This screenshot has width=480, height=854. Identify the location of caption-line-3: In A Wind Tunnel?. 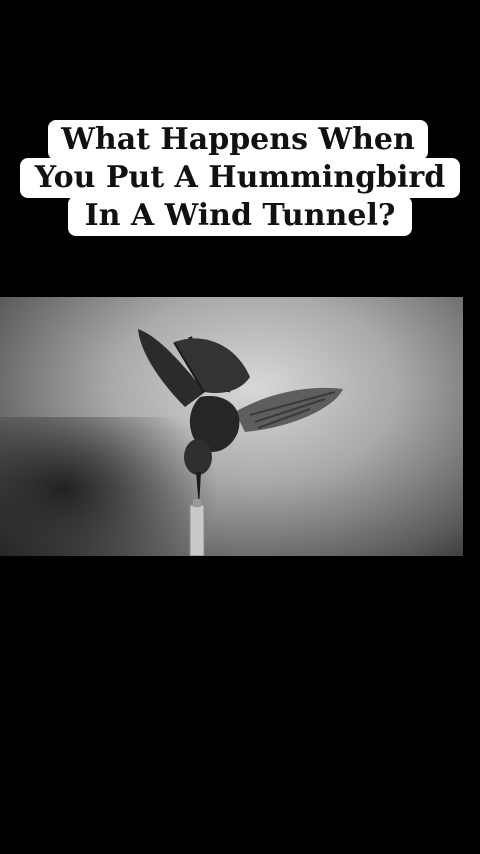
(240, 216).